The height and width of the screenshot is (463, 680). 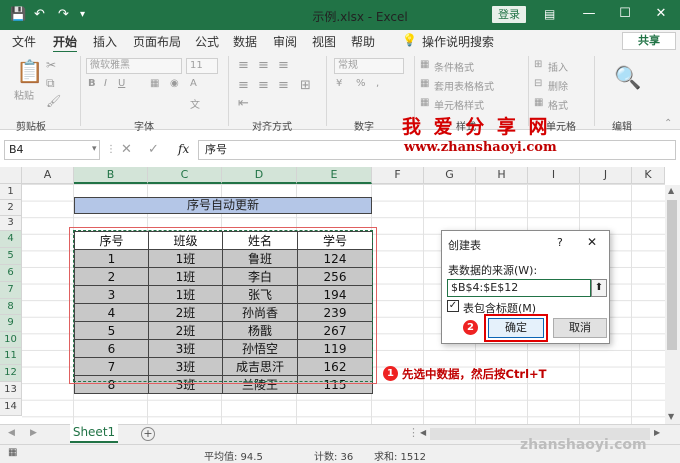 I want to click on scroll-down-icon: ▼, so click(x=671, y=416).